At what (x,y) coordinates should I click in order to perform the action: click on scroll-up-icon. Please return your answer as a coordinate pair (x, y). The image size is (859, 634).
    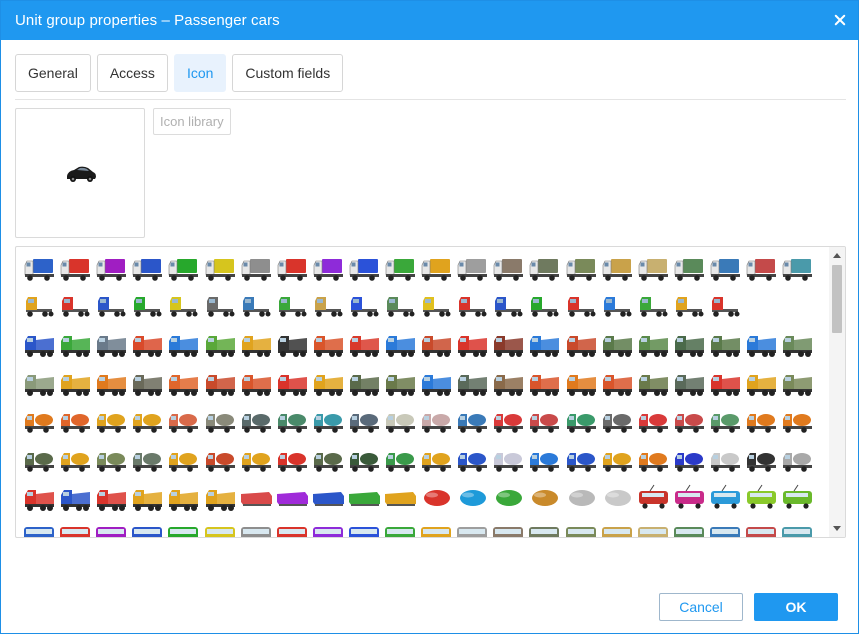
    Looking at the image, I should click on (837, 255).